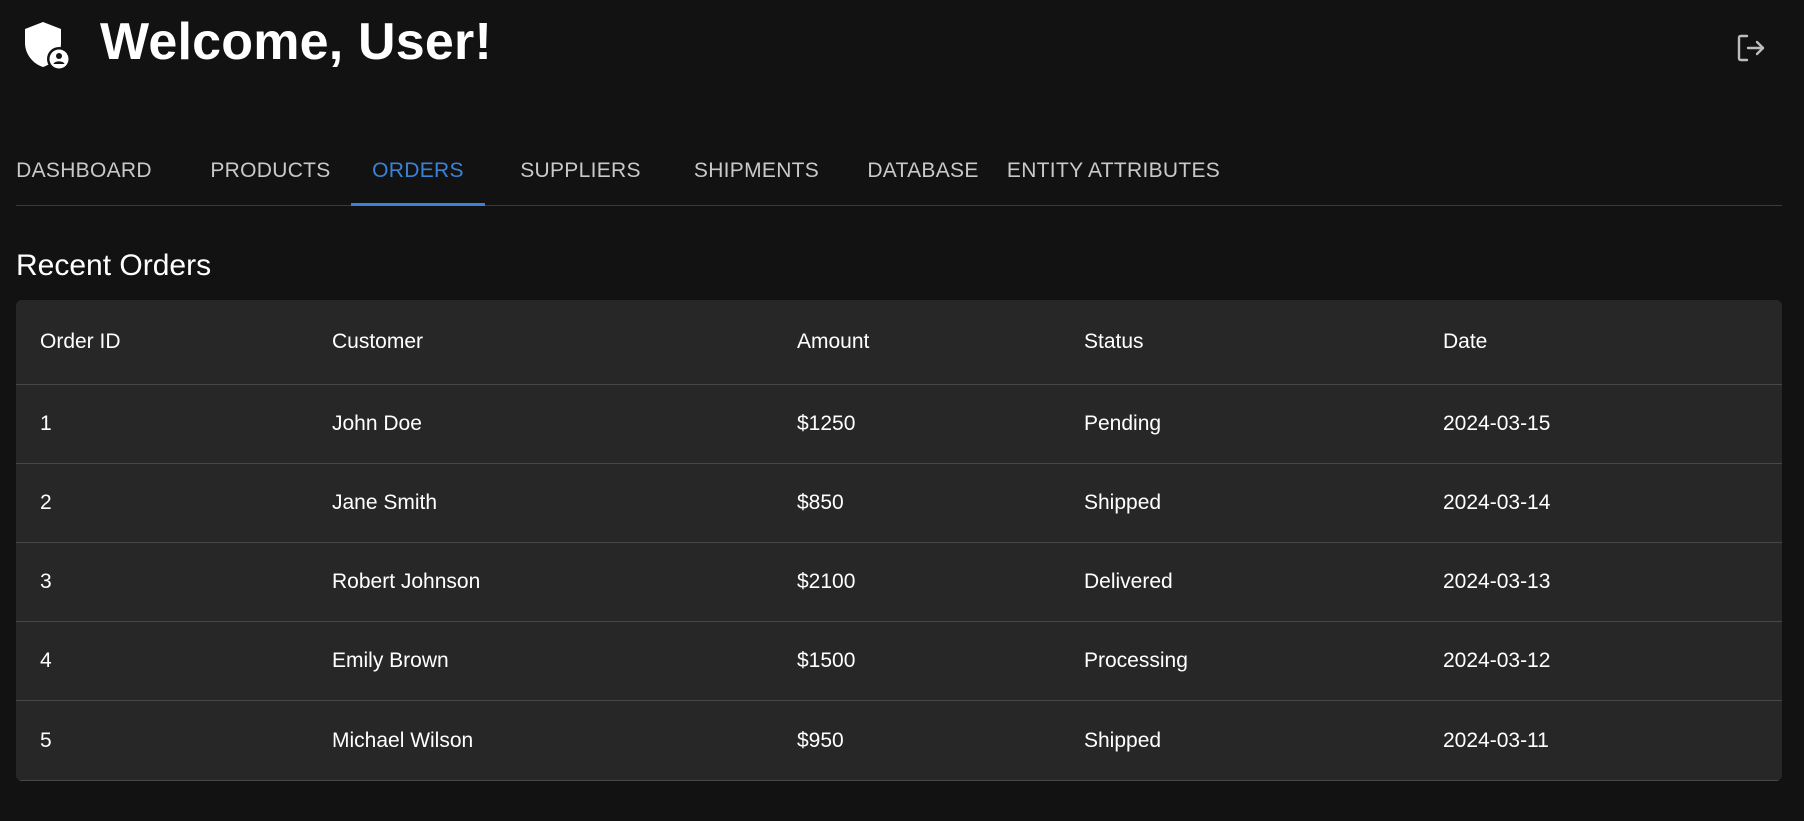  Describe the element at coordinates (46, 740) in the screenshot. I see `cell-order-id: 5` at that location.